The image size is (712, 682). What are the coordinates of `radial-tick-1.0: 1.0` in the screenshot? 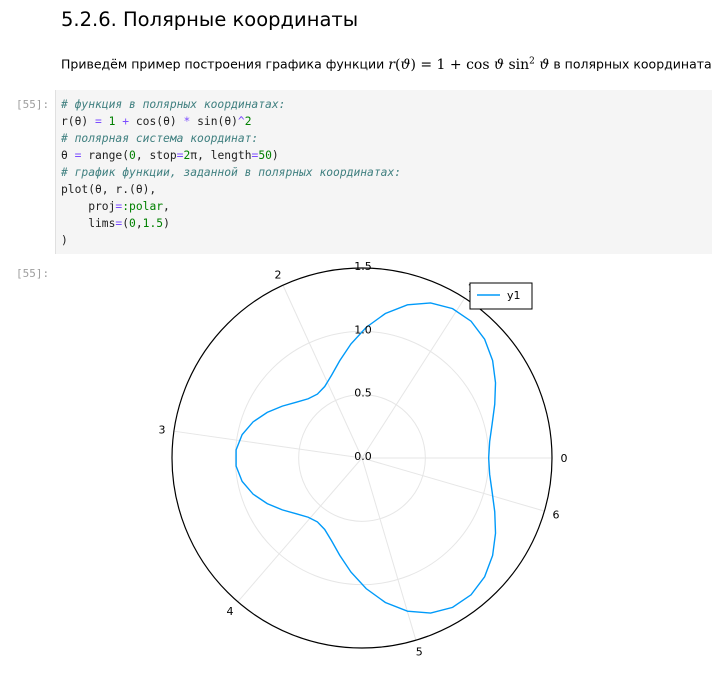 It's located at (363, 329).